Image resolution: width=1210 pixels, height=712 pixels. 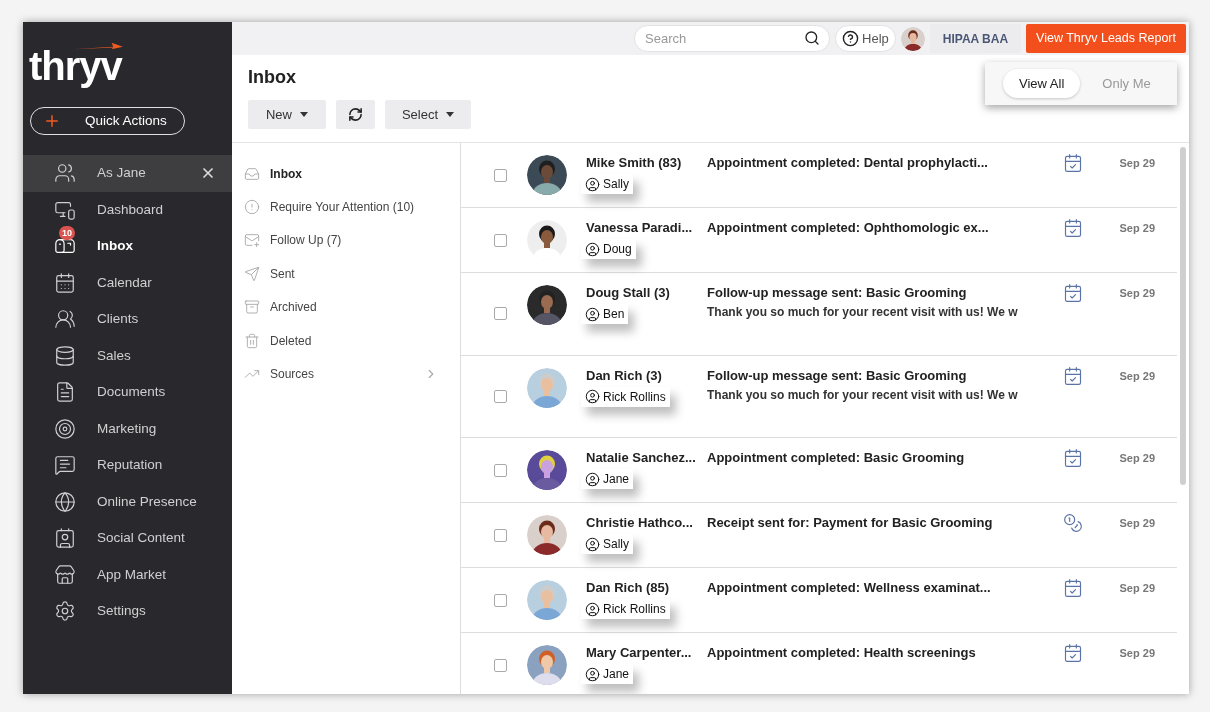 What do you see at coordinates (147, 501) in the screenshot?
I see `sidebar-label: Online Presence` at bounding box center [147, 501].